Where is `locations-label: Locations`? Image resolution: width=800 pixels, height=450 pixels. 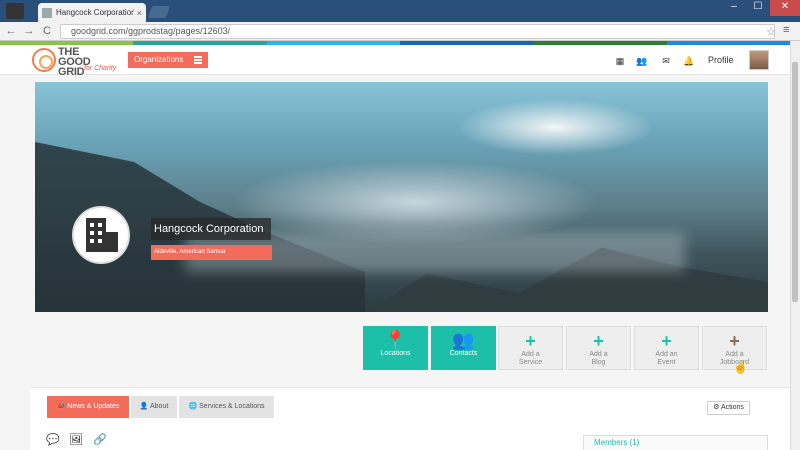
locations-label: Locations is located at coordinates (395, 353).